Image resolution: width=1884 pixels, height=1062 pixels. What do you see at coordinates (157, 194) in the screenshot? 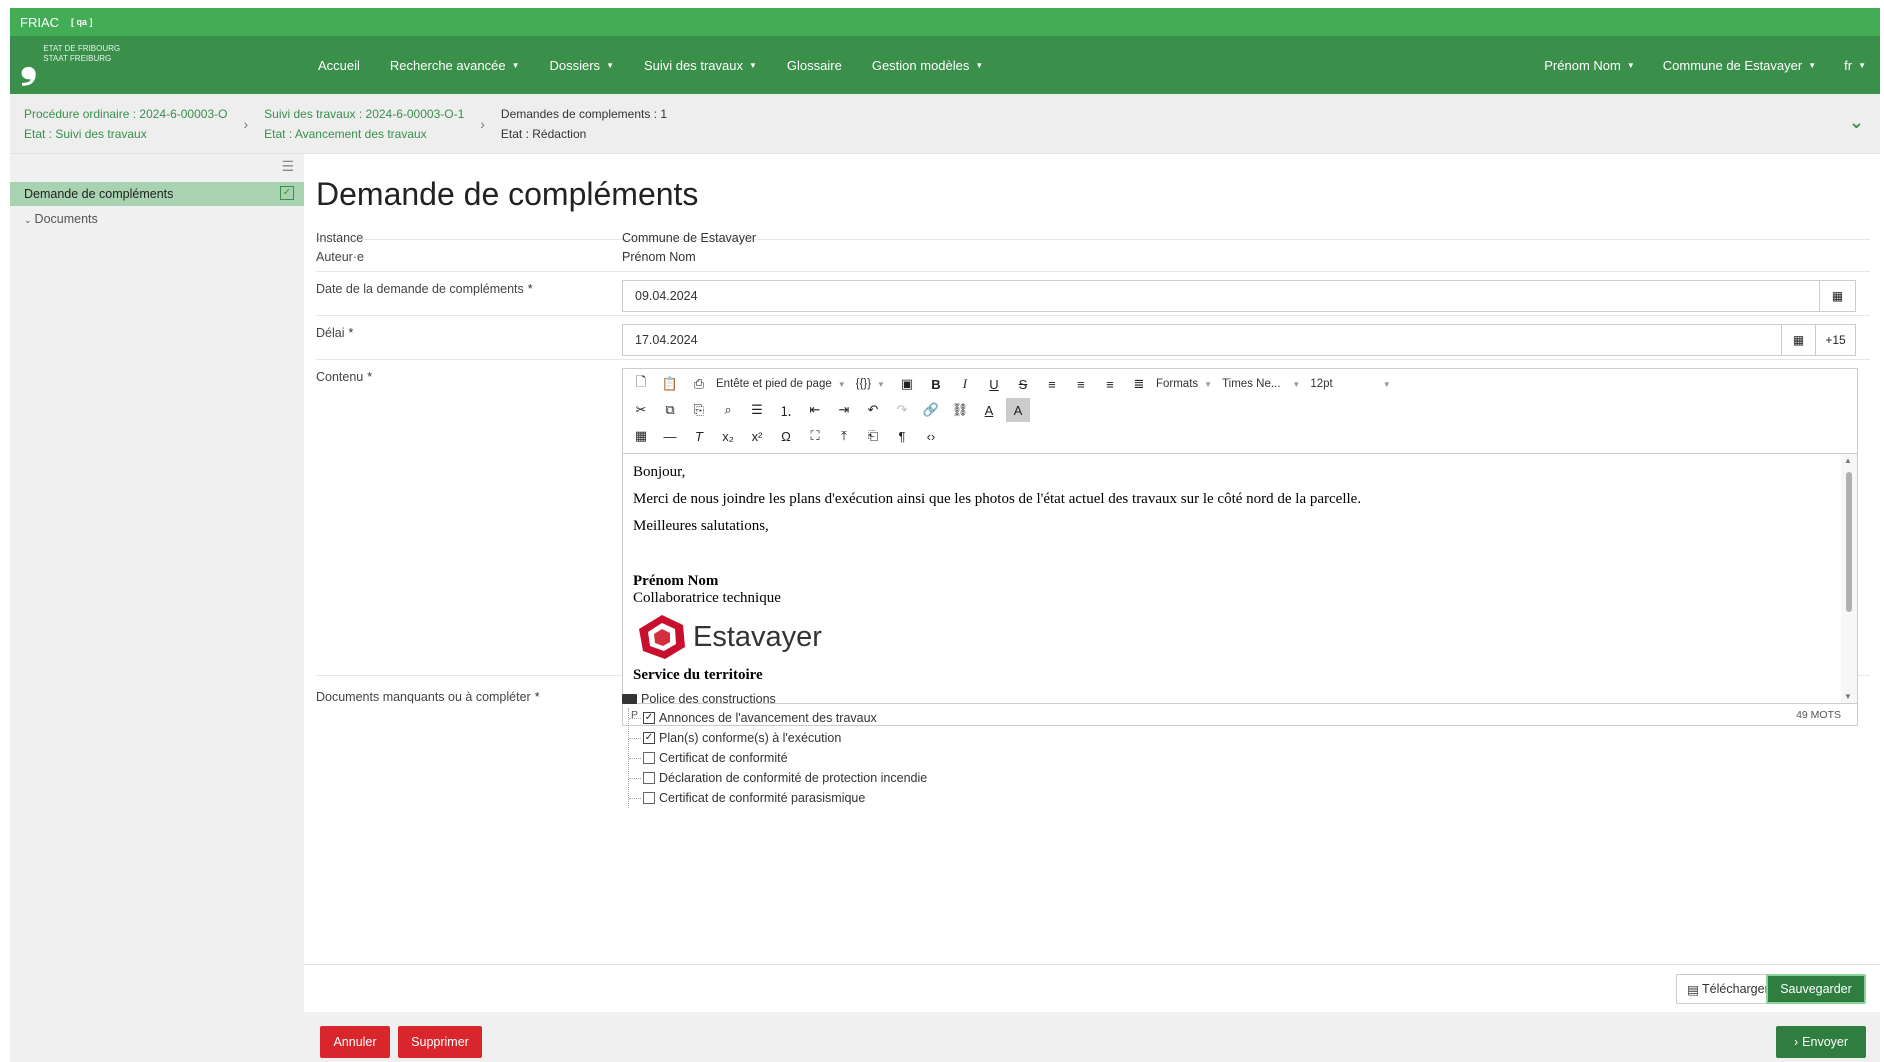
I see `sidebar-item-demande: Demande de compléments ✓` at bounding box center [157, 194].